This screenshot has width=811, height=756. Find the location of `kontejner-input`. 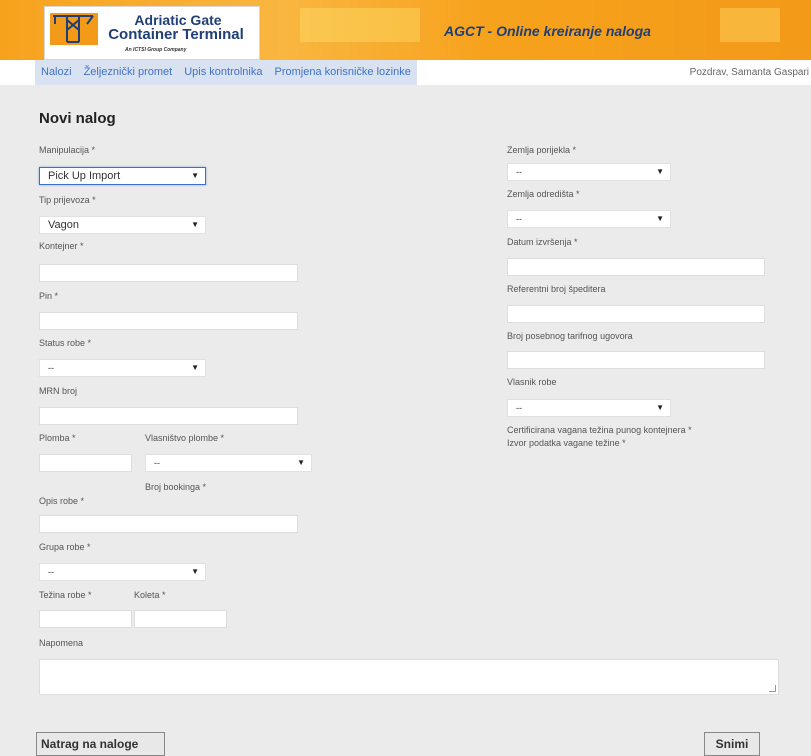

kontejner-input is located at coordinates (168, 273).